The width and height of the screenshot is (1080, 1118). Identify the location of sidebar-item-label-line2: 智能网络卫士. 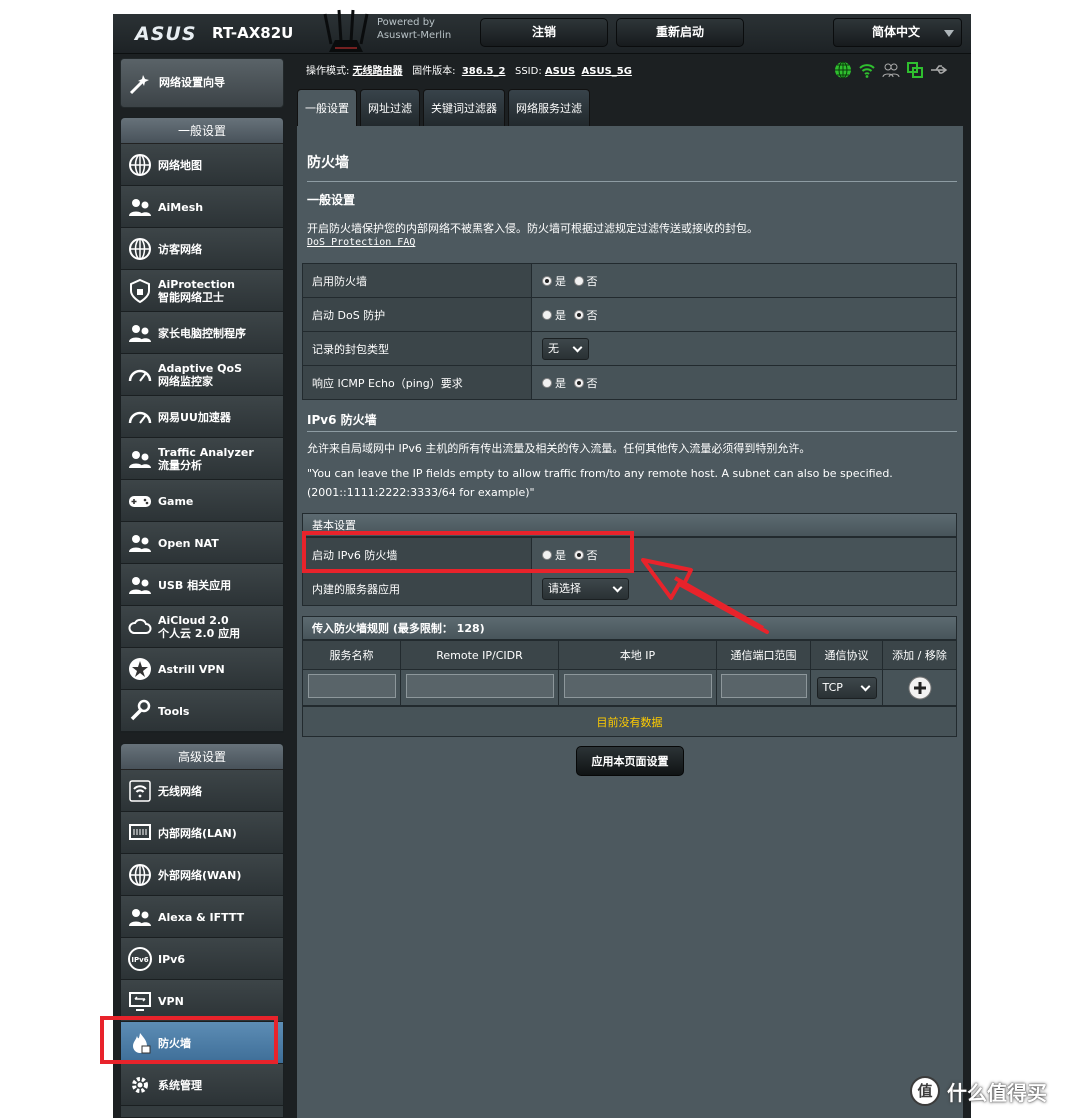
(191, 297).